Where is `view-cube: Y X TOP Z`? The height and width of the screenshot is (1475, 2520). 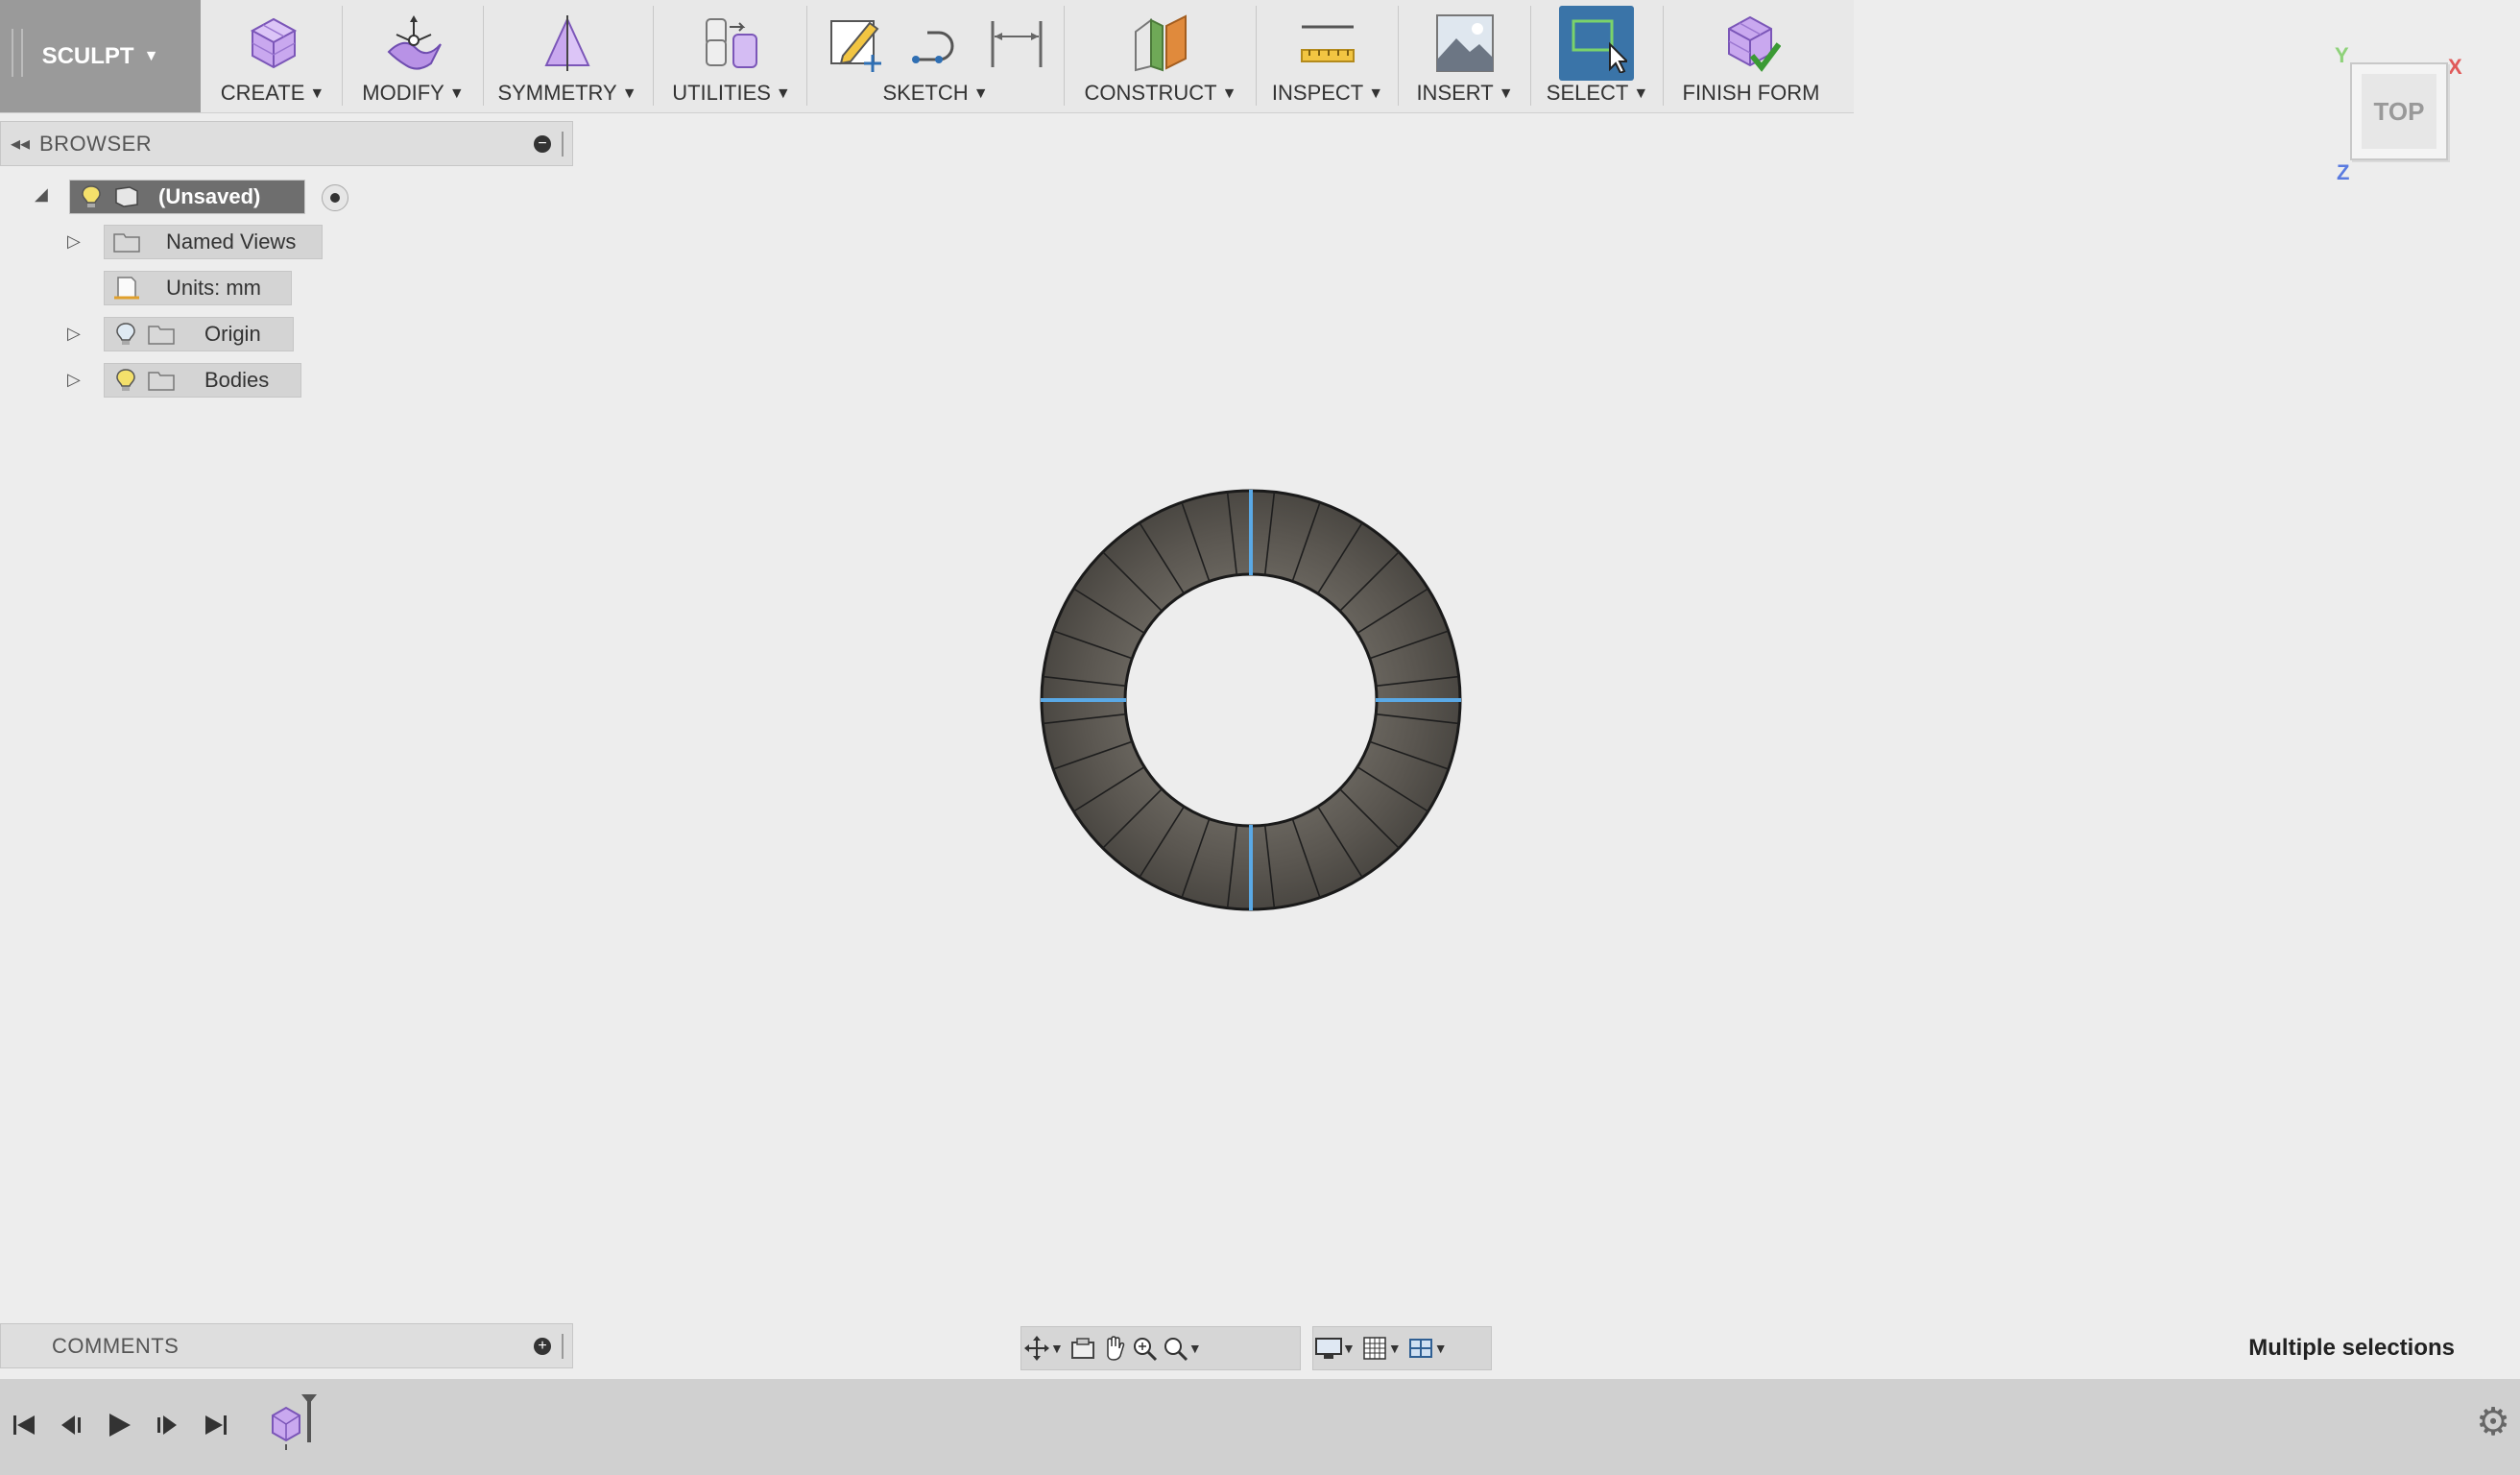 view-cube: Y X TOP Z is located at coordinates (2398, 115).